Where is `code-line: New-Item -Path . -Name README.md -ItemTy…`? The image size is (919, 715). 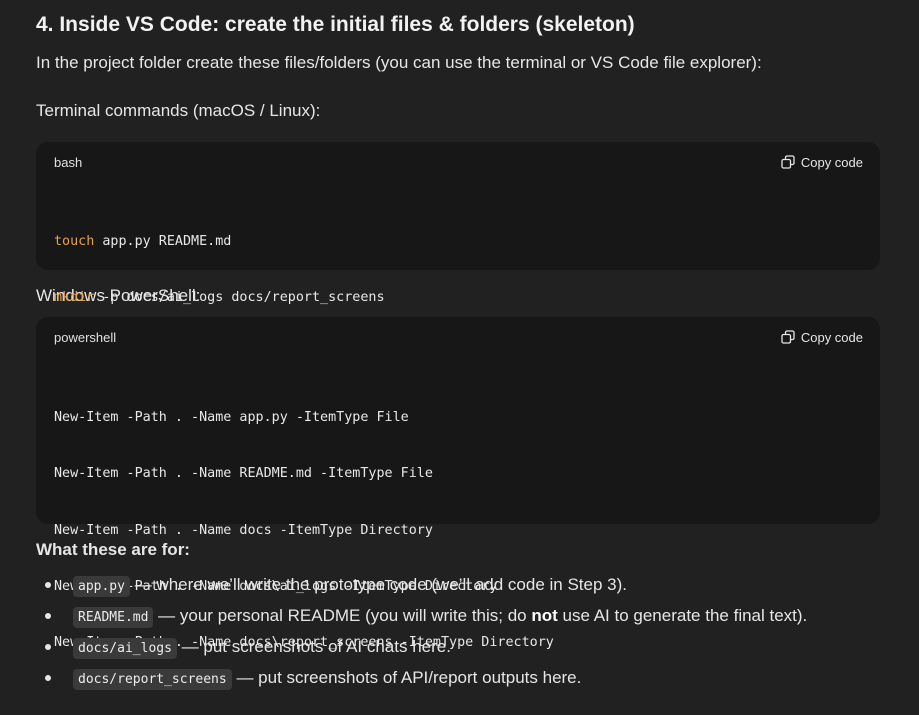 code-line: New-Item -Path . -Name README.md -ItemTy… is located at coordinates (243, 474).